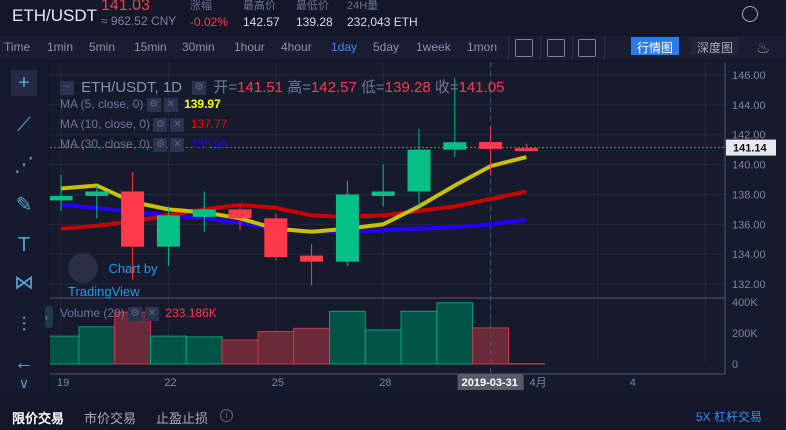 Image resolution: width=786 pixels, height=430 pixels. I want to click on collapse-icon: −, so click(67, 88).